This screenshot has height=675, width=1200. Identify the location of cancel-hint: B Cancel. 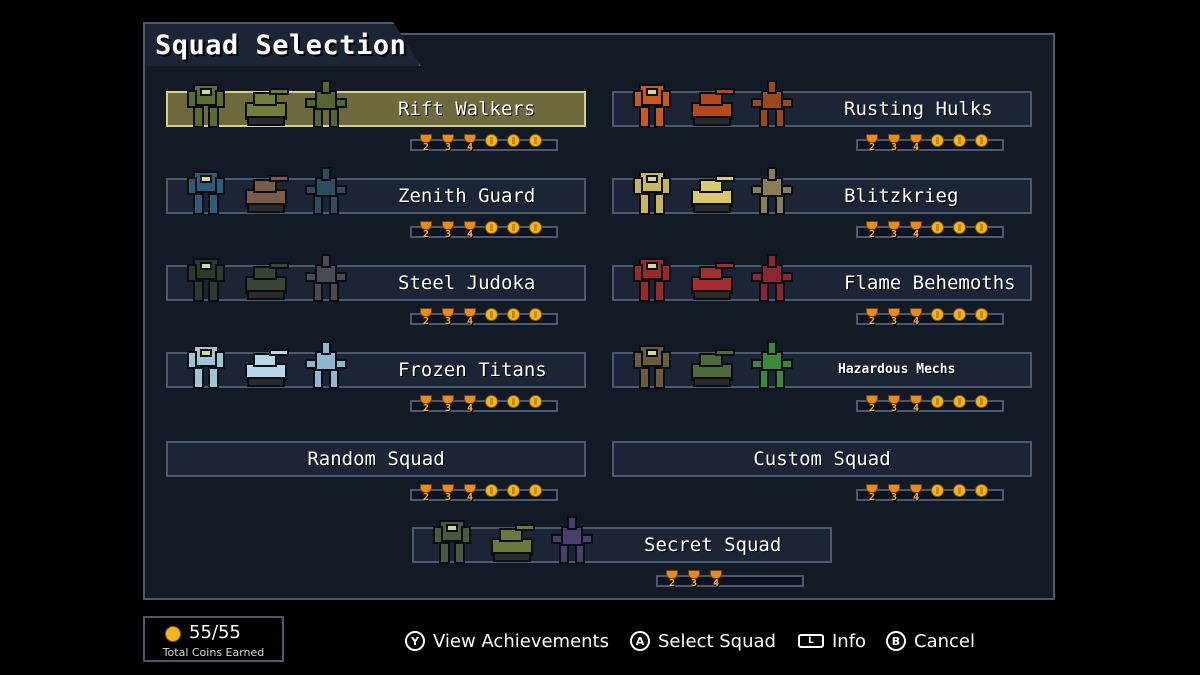
(930, 641).